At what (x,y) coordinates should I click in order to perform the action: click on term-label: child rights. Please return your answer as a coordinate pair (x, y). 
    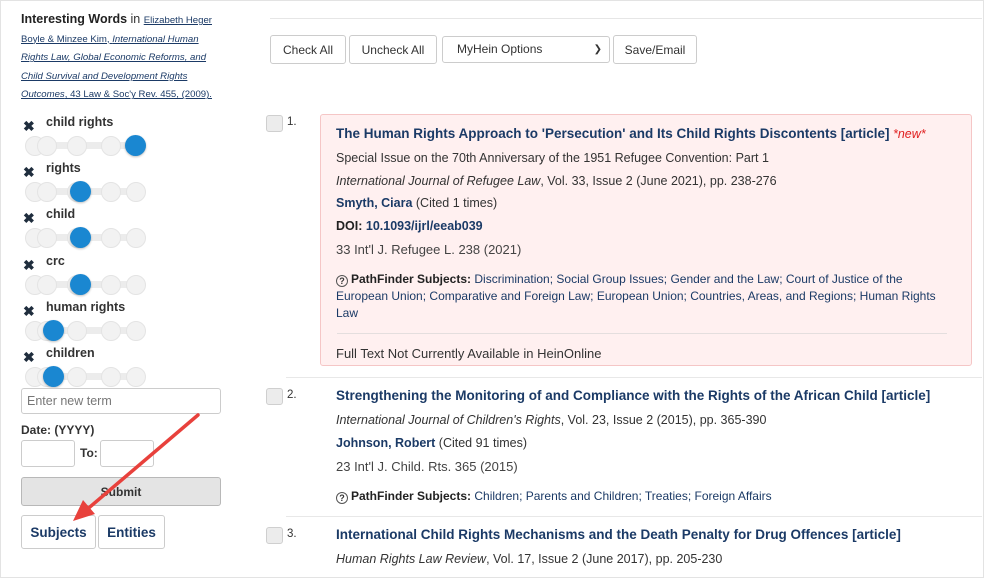
    Looking at the image, I should click on (80, 122).